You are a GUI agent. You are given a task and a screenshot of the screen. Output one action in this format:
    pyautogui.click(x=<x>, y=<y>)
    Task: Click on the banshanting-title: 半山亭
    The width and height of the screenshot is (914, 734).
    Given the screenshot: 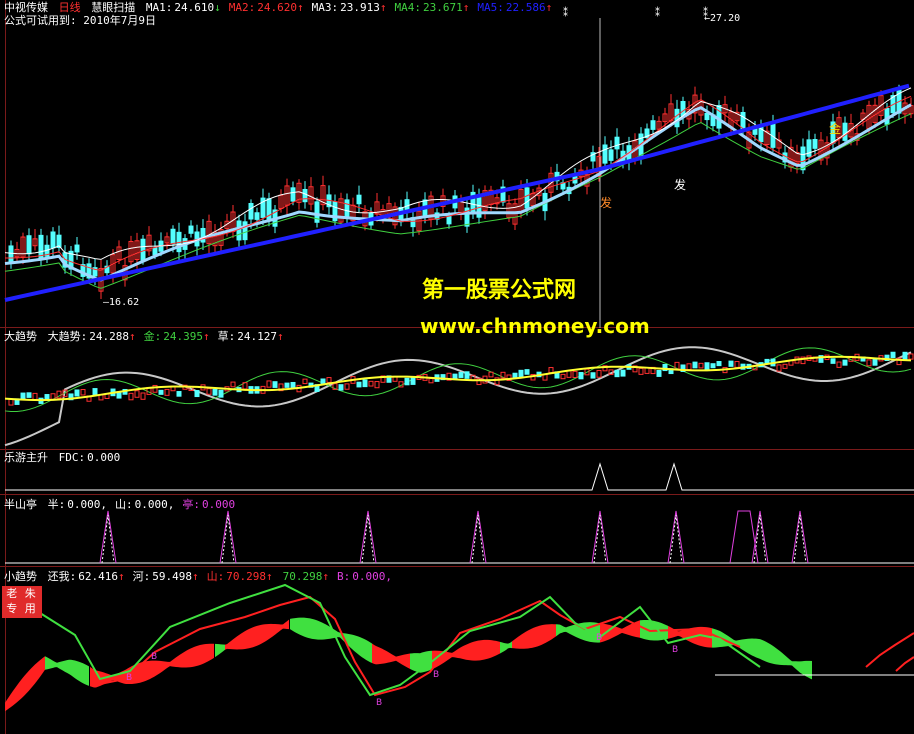 What is the action you would take?
    pyautogui.click(x=20, y=504)
    